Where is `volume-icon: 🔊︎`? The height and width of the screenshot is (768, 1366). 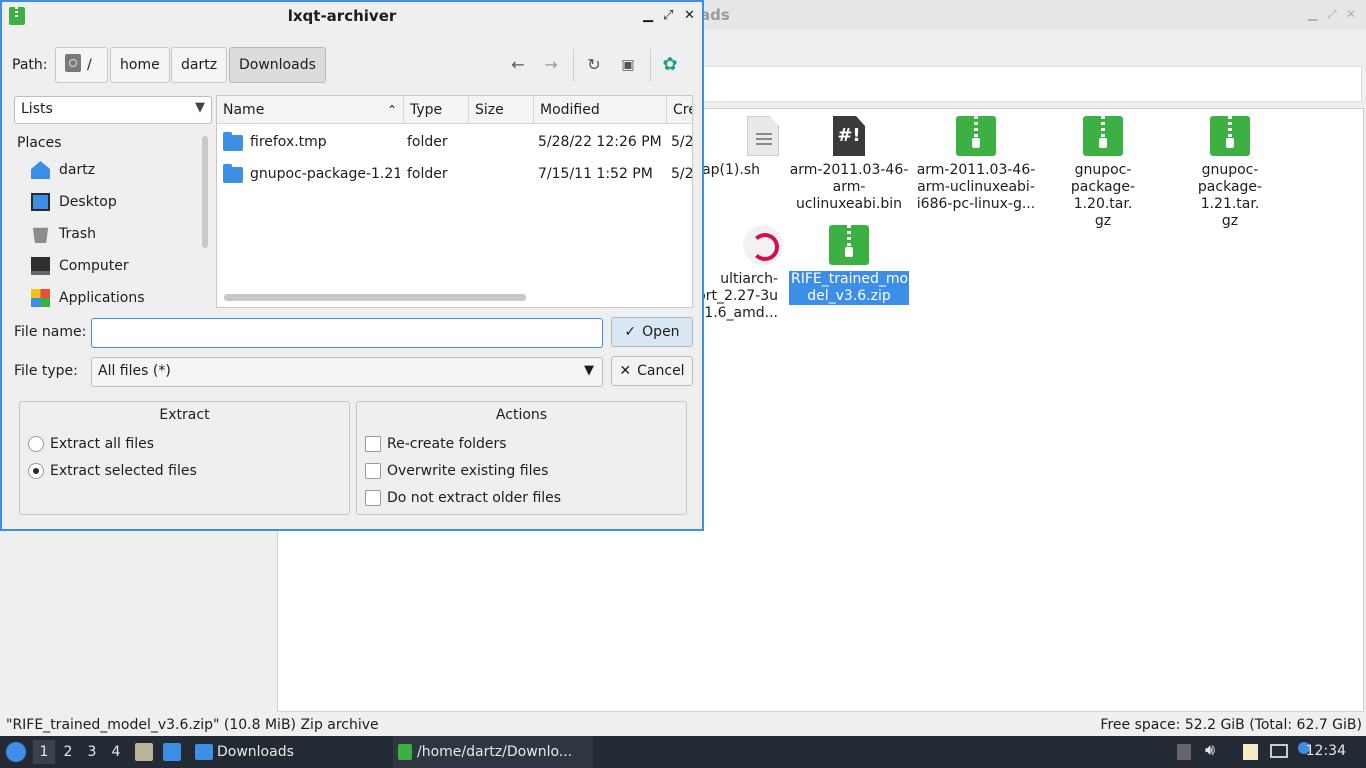 volume-icon: 🔊︎ is located at coordinates (1214, 749).